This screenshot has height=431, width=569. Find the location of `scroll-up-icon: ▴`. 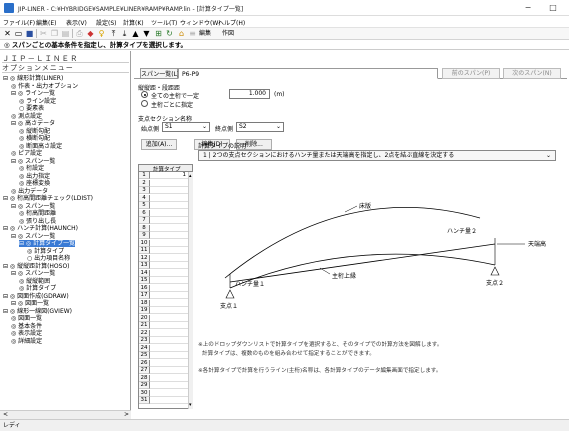

scroll-up-icon: ▴ is located at coordinates (190, 176).